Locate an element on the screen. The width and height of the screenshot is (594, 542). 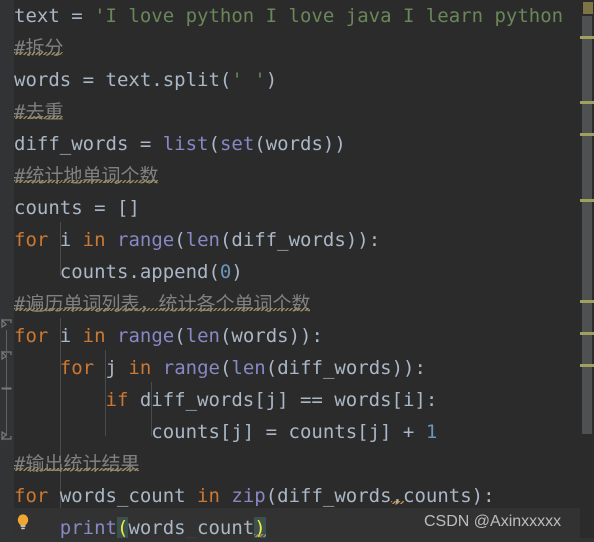
token-identifier: (words)): is located at coordinates (271, 336).